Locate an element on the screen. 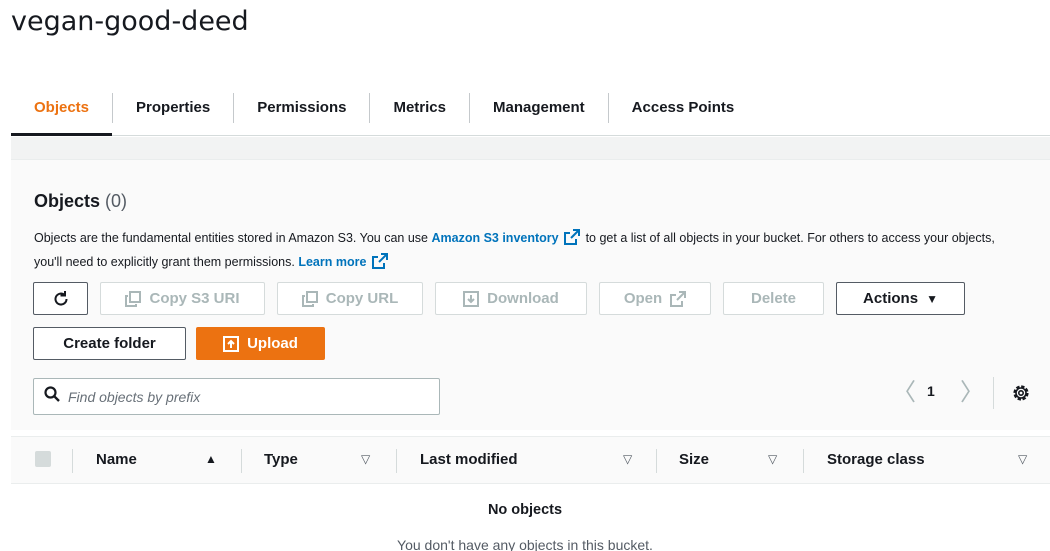 The image size is (1050, 551). upload-label: Upload is located at coordinates (272, 343).